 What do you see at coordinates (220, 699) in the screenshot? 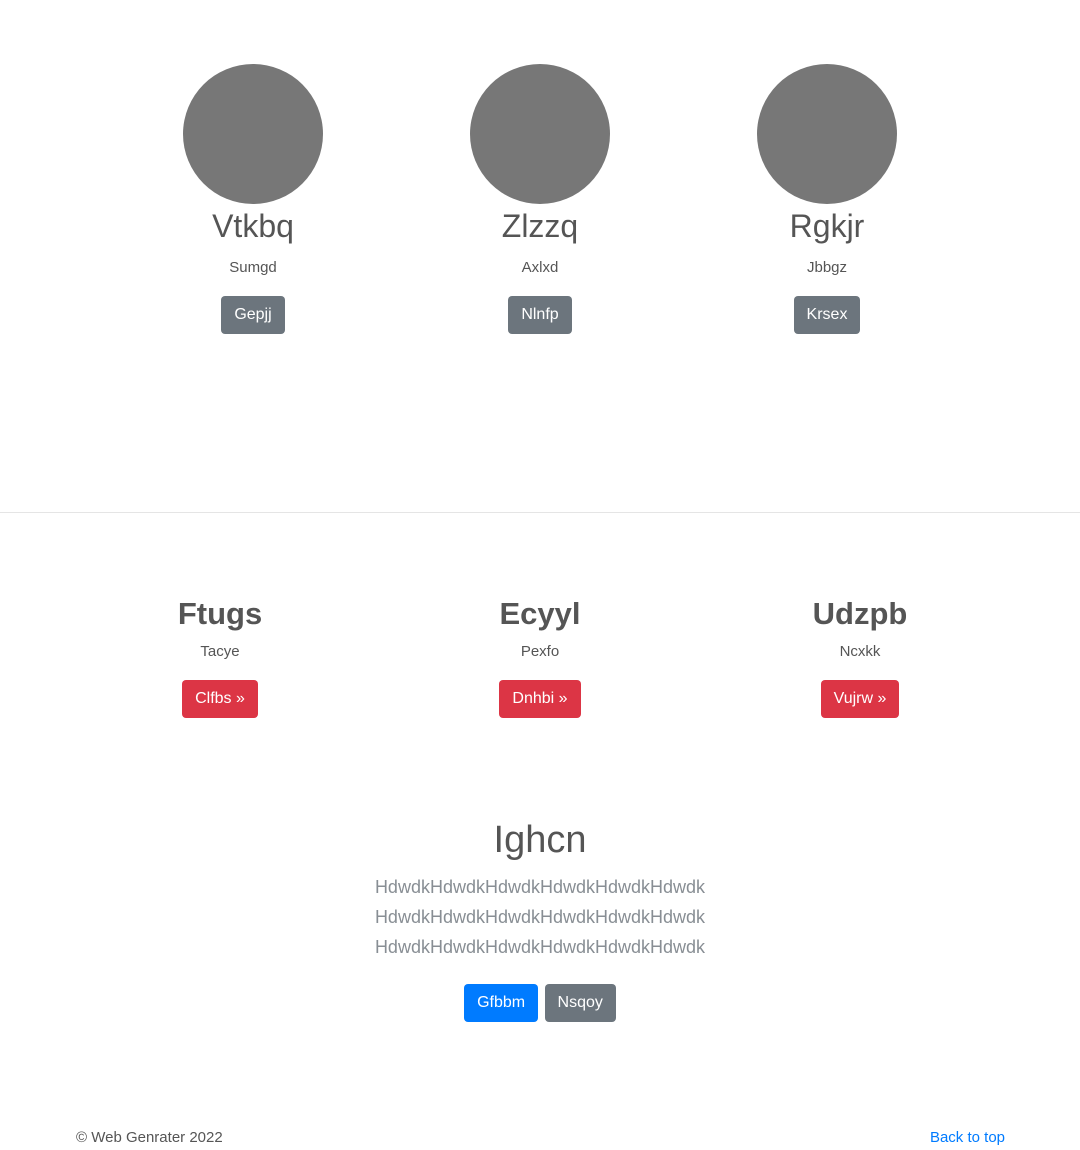
I see `feature-button: Clfbs »` at bounding box center [220, 699].